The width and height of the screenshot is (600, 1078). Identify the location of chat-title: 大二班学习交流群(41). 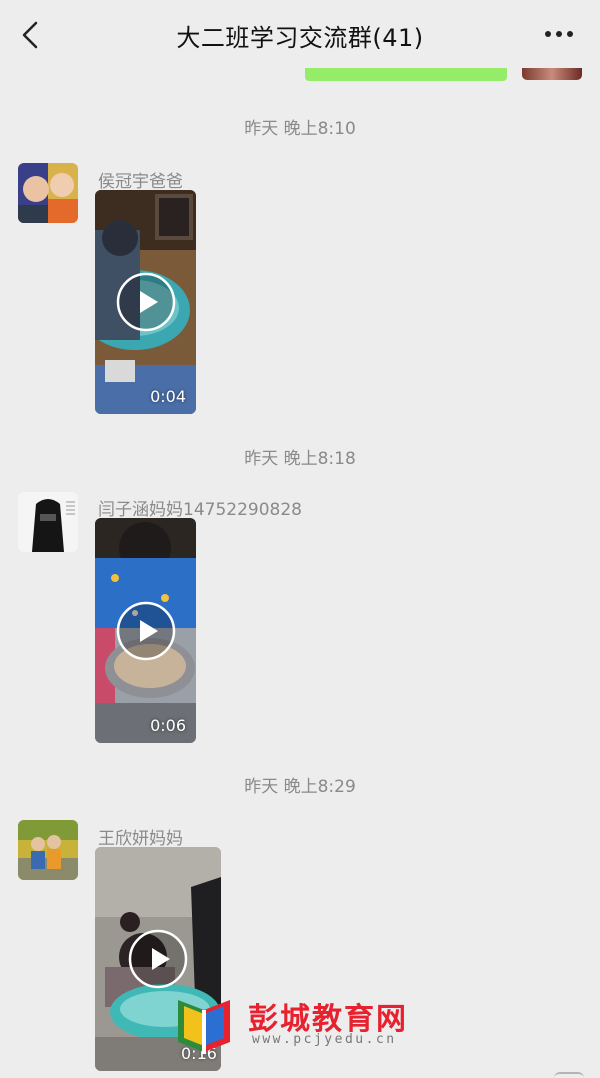
(300, 38).